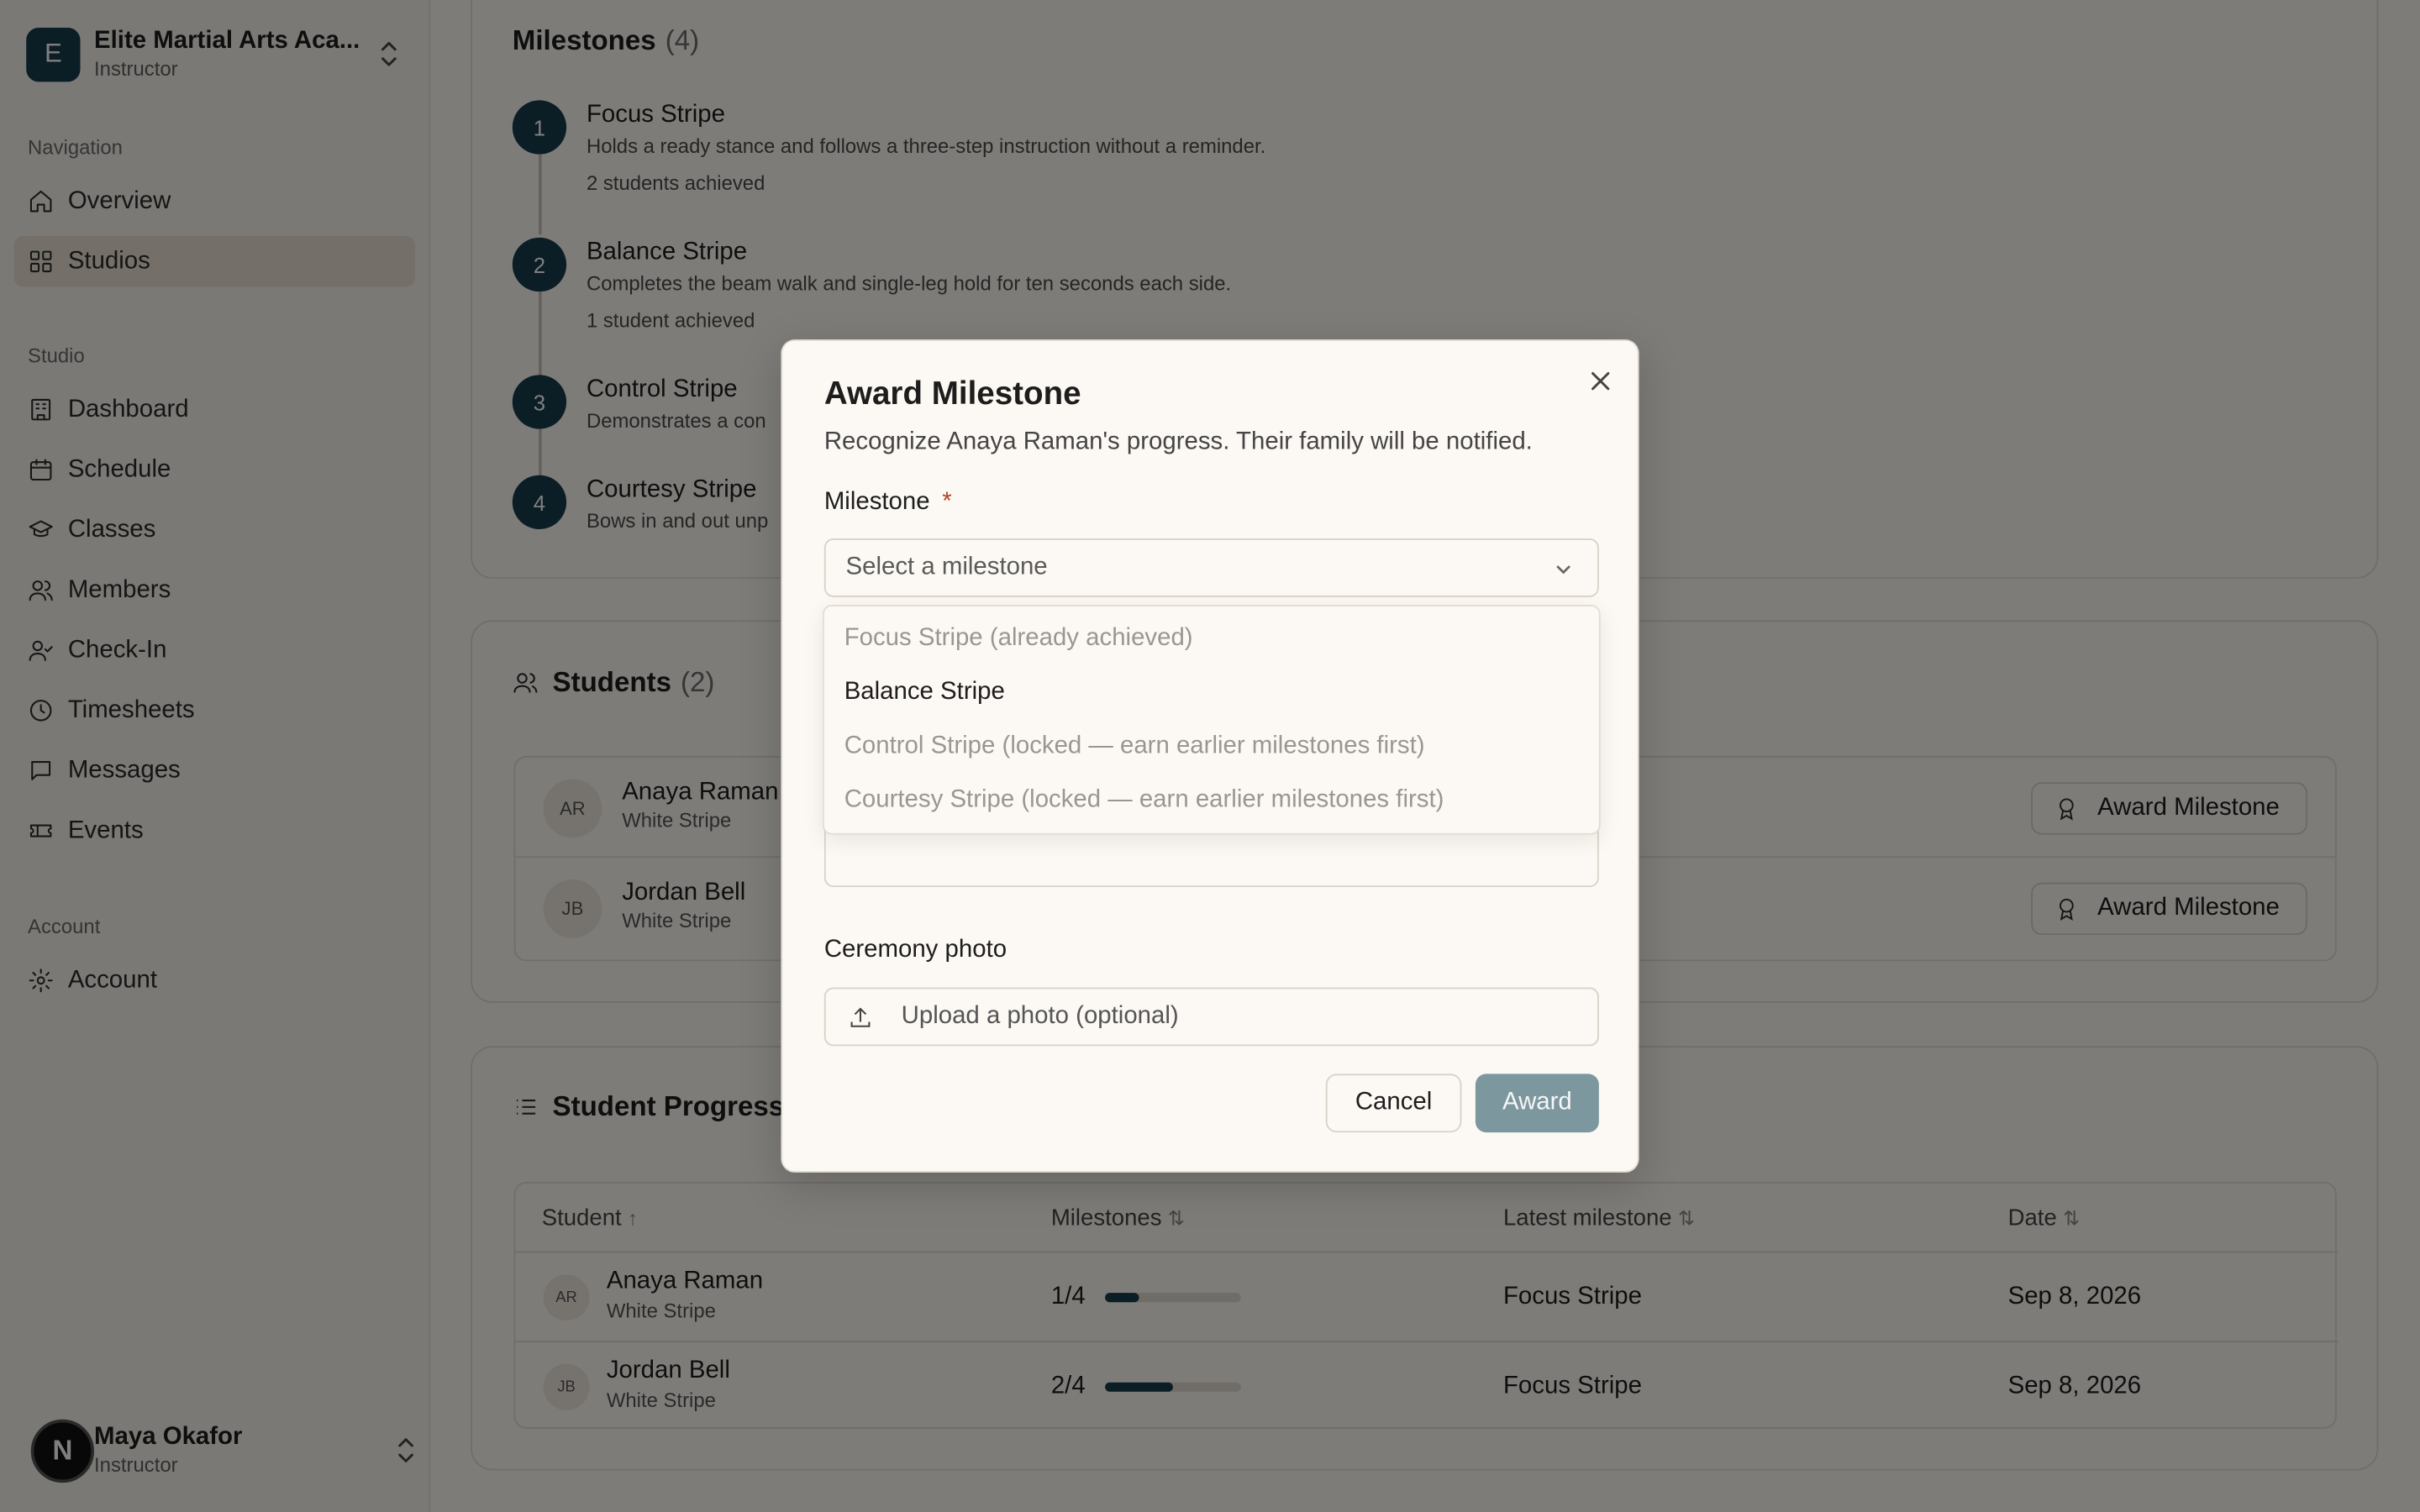 The image size is (2420, 1512). What do you see at coordinates (861, 1016) in the screenshot?
I see `upload-icon` at bounding box center [861, 1016].